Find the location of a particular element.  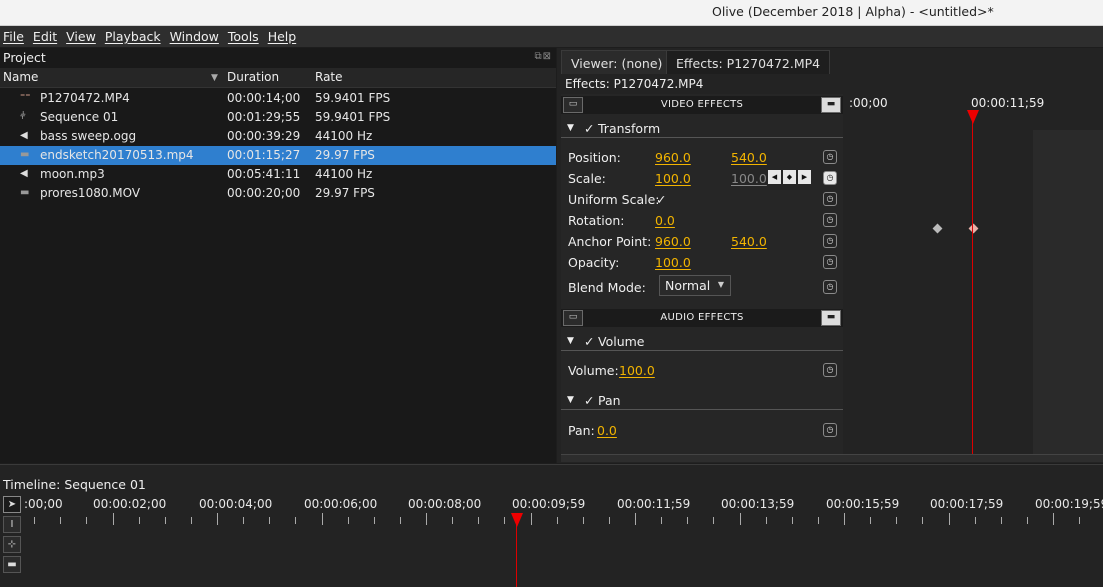

effects-horizontal-scrollbar is located at coordinates (832, 458).